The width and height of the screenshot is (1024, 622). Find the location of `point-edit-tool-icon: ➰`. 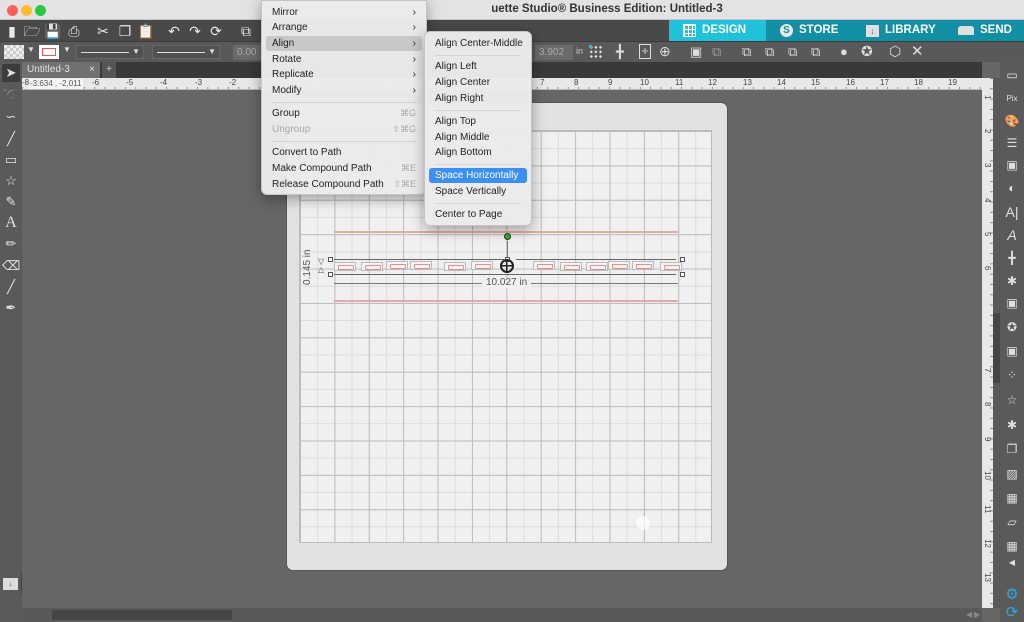

point-edit-tool-icon: ➰ is located at coordinates (11, 95).